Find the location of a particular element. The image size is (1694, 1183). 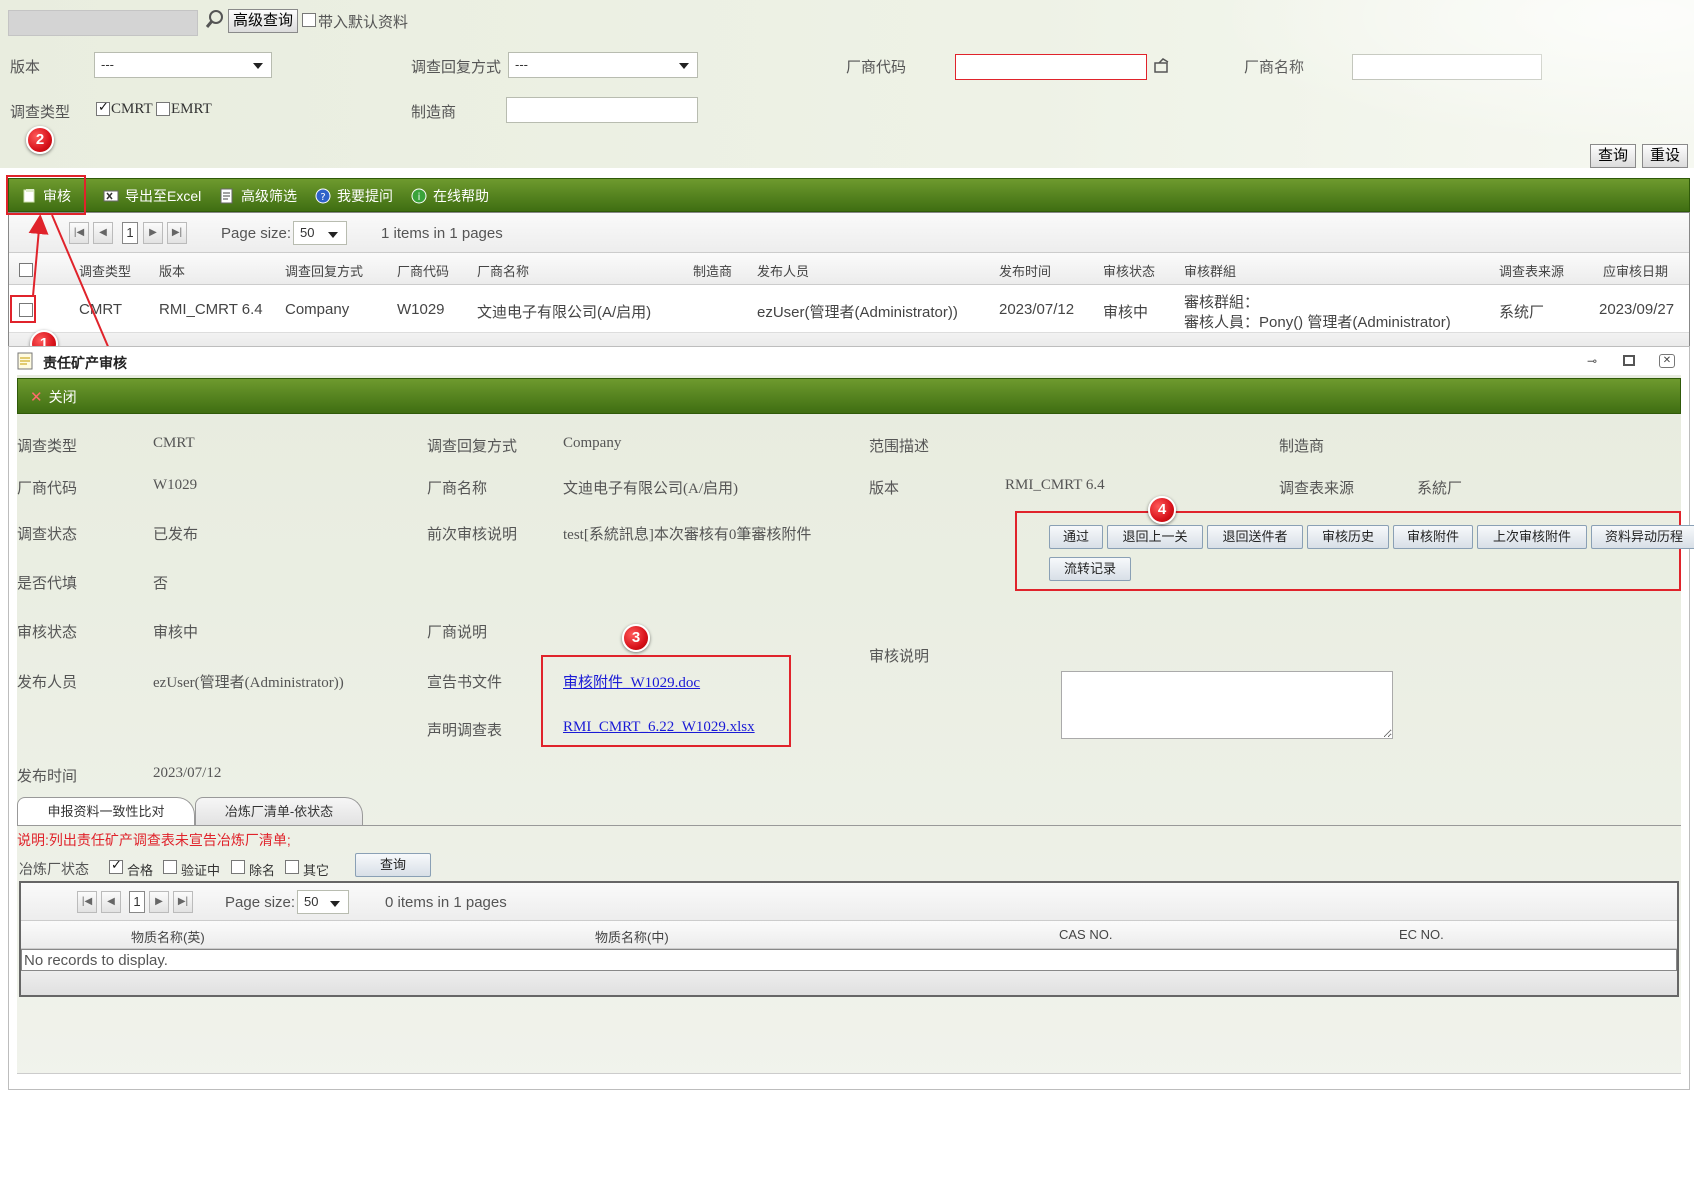

query-button: 查询 is located at coordinates (1613, 156).